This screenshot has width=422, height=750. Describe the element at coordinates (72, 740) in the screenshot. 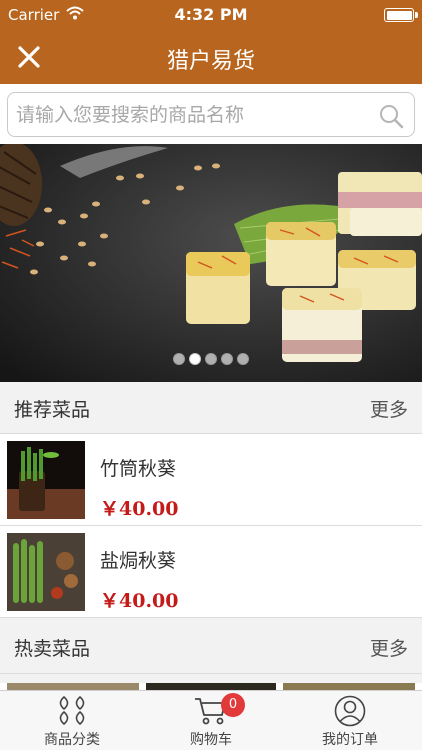

I see `tab-label: 商品分类` at that location.